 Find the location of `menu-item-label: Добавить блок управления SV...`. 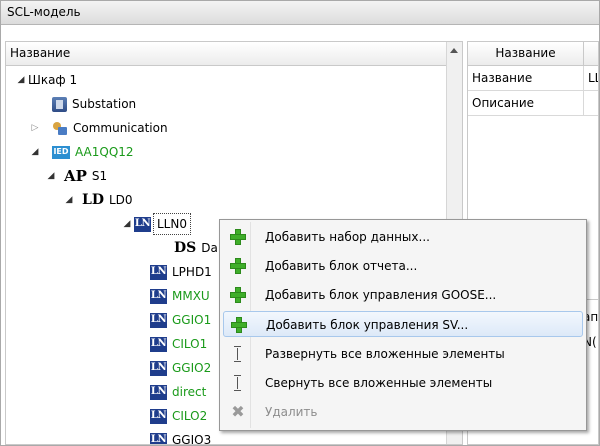

menu-item-label: Добавить блок управления SV... is located at coordinates (367, 325).